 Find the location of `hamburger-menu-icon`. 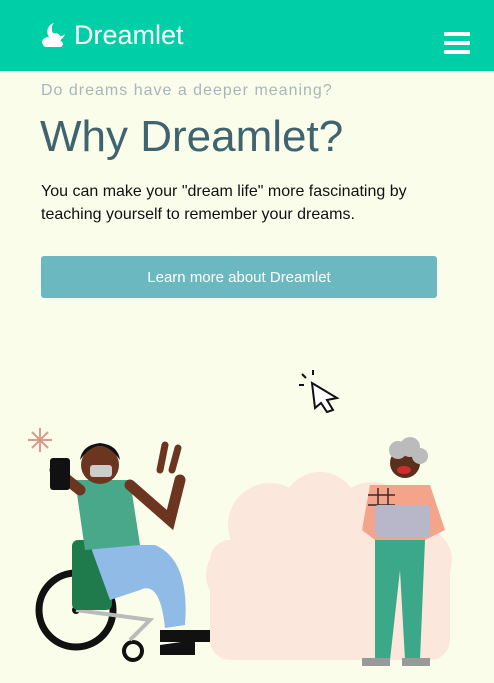

hamburger-menu-icon is located at coordinates (457, 43).